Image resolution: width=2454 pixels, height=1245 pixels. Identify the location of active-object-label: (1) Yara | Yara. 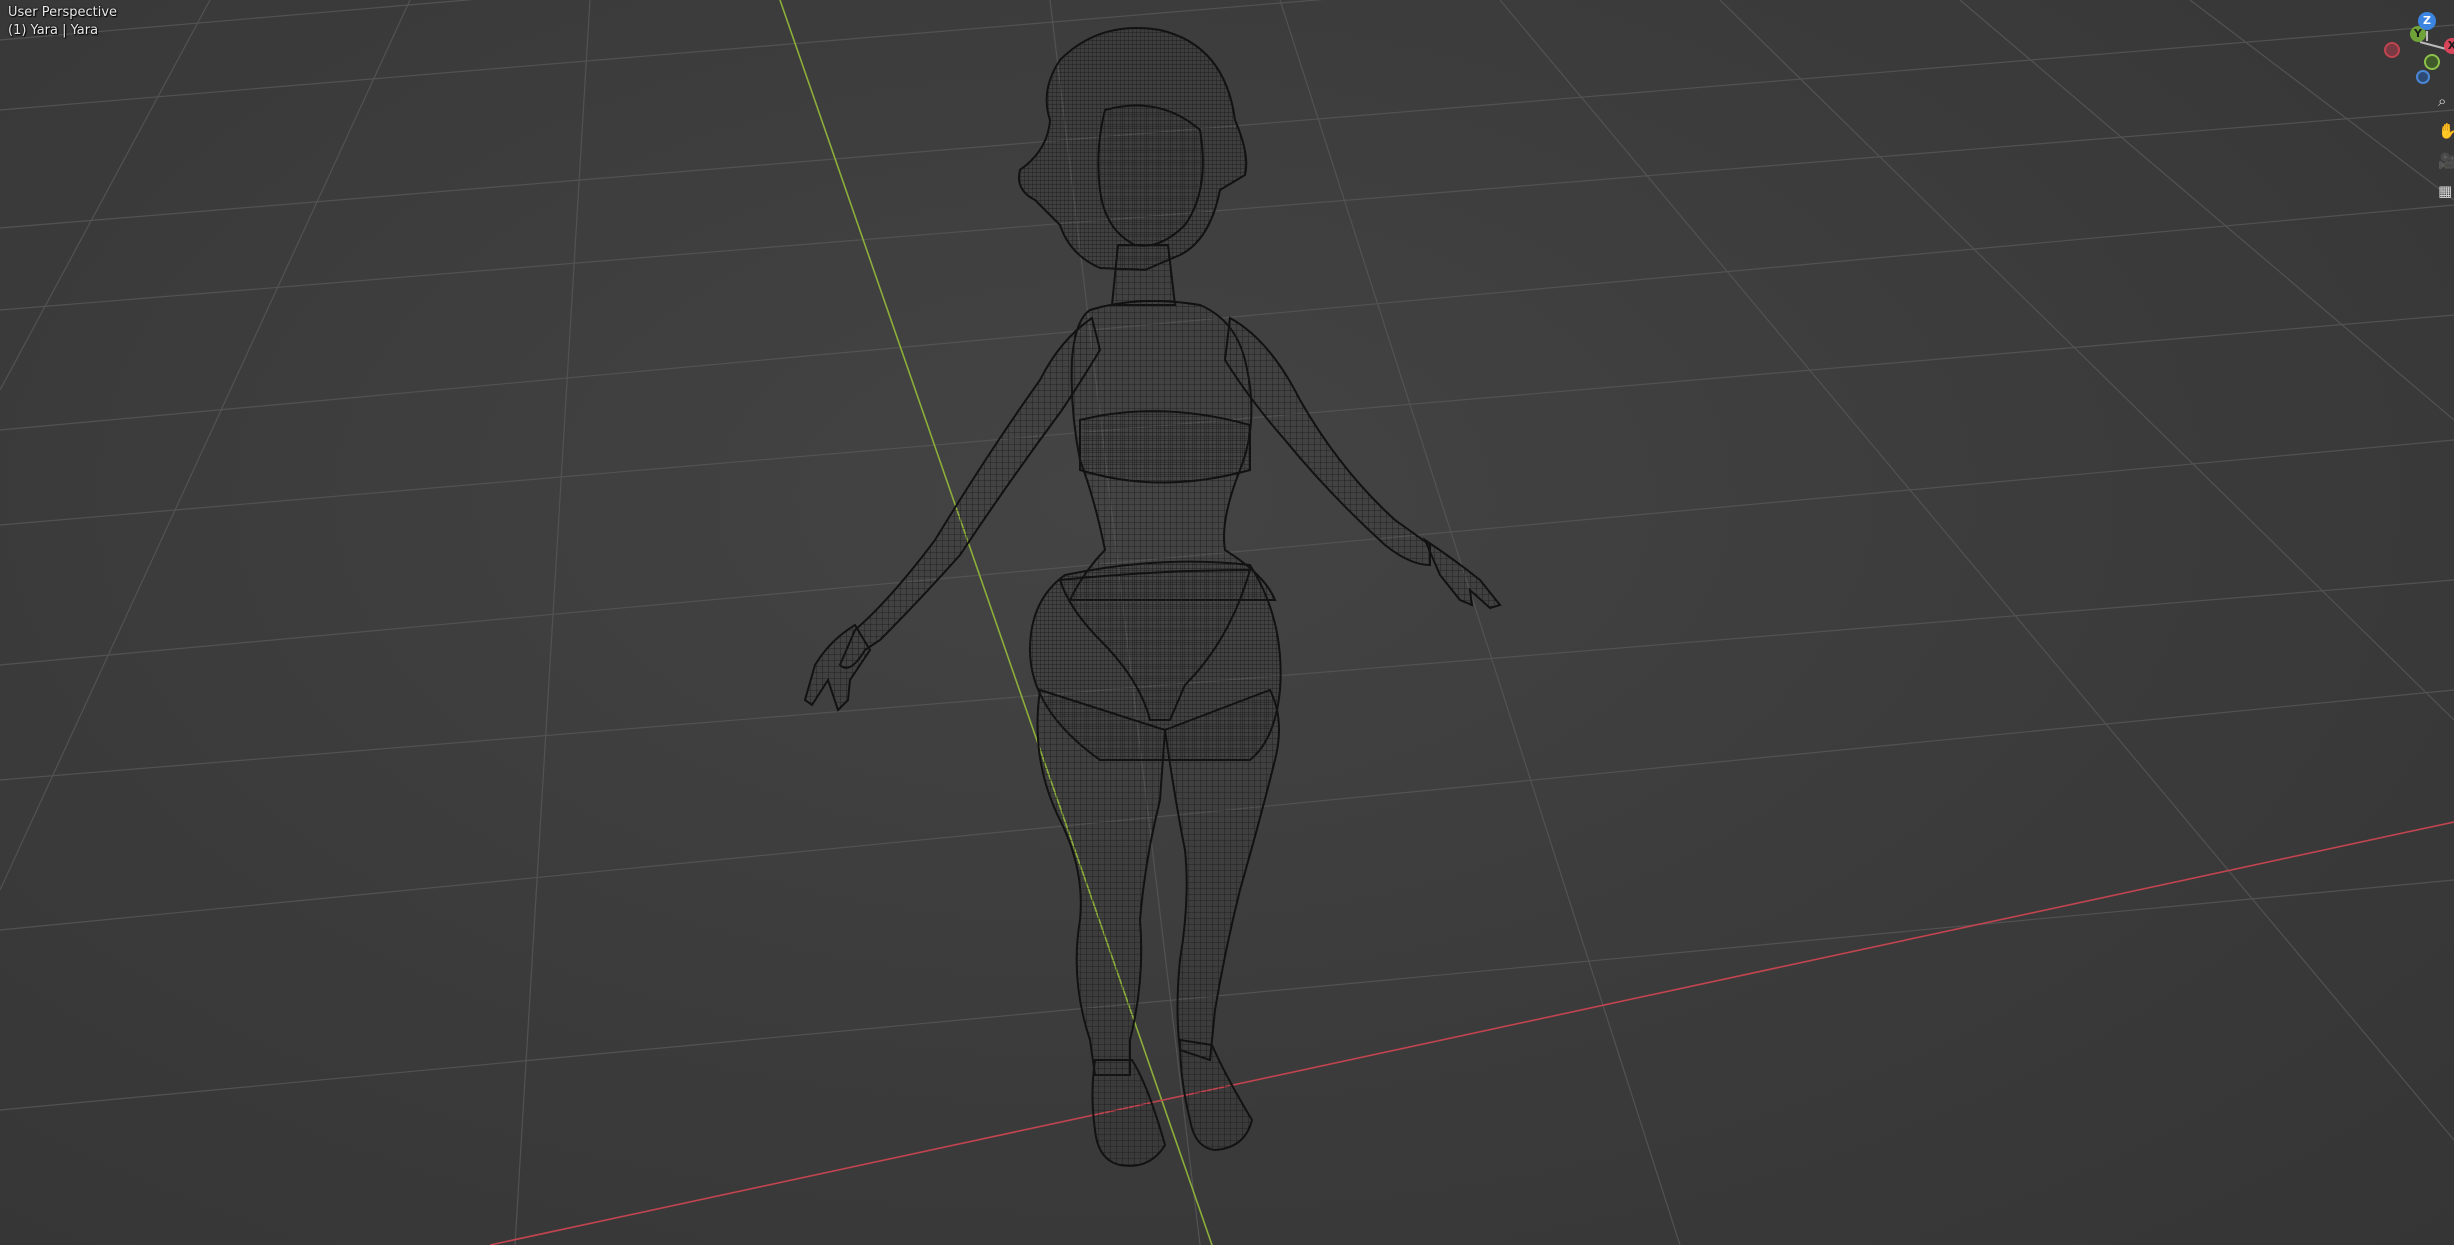
(53, 30).